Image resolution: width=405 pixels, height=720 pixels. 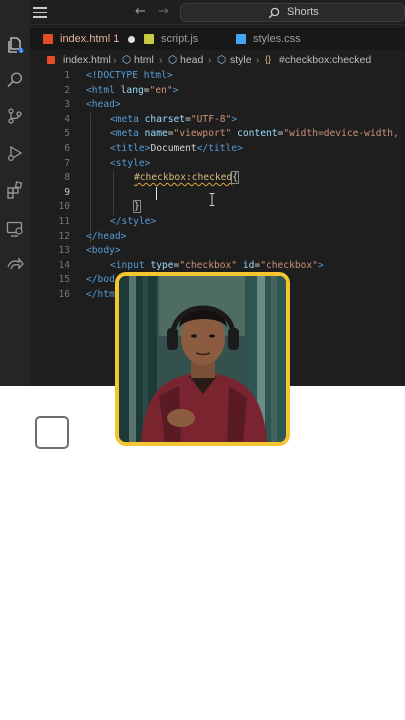 What do you see at coordinates (130, 148) in the screenshot?
I see `code-token: <title>` at bounding box center [130, 148].